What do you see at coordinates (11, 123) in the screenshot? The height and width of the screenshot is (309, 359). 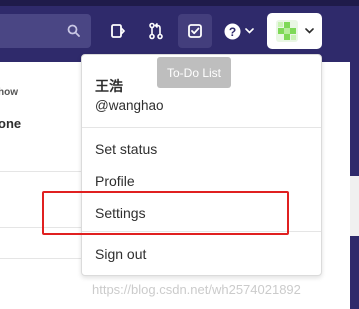 I see `page-value-fragment: one` at bounding box center [11, 123].